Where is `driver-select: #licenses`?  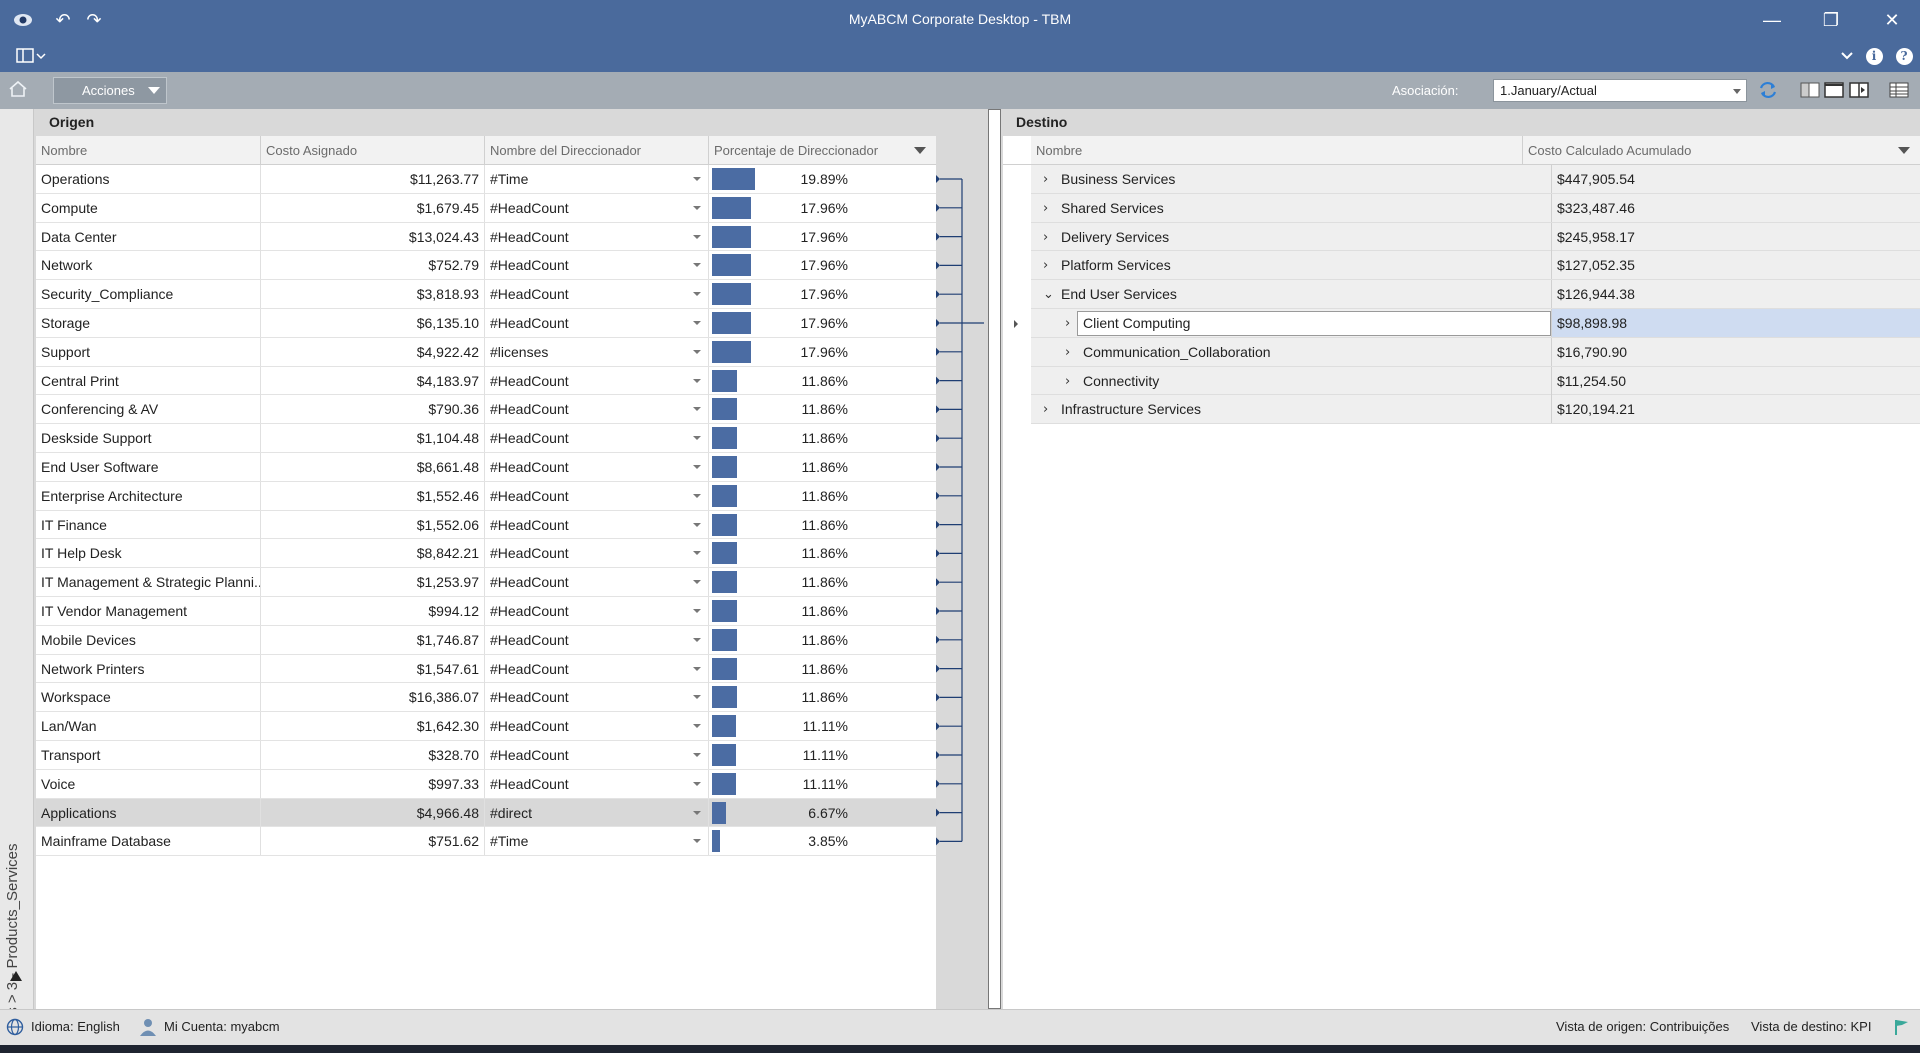 driver-select: #licenses is located at coordinates (597, 351).